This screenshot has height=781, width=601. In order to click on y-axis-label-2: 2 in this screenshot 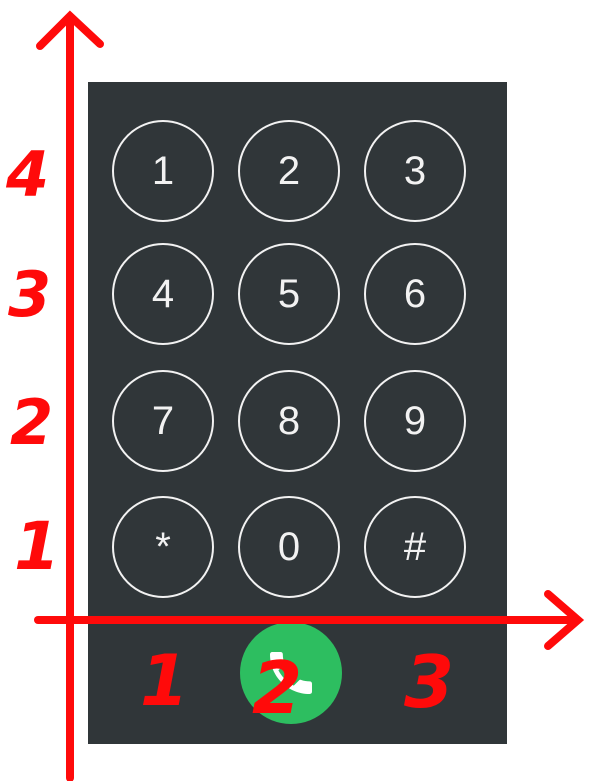, I will do `click(32, 422)`.